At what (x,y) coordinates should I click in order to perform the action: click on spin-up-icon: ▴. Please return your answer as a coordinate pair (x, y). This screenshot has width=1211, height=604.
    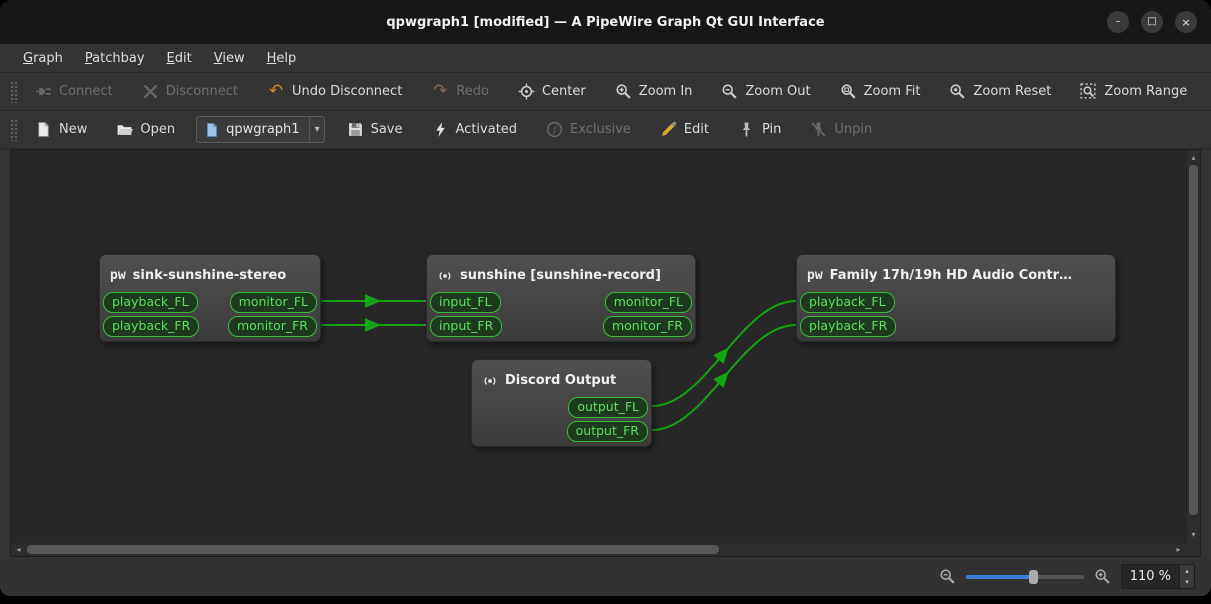
    Looking at the image, I should click on (1187, 571).